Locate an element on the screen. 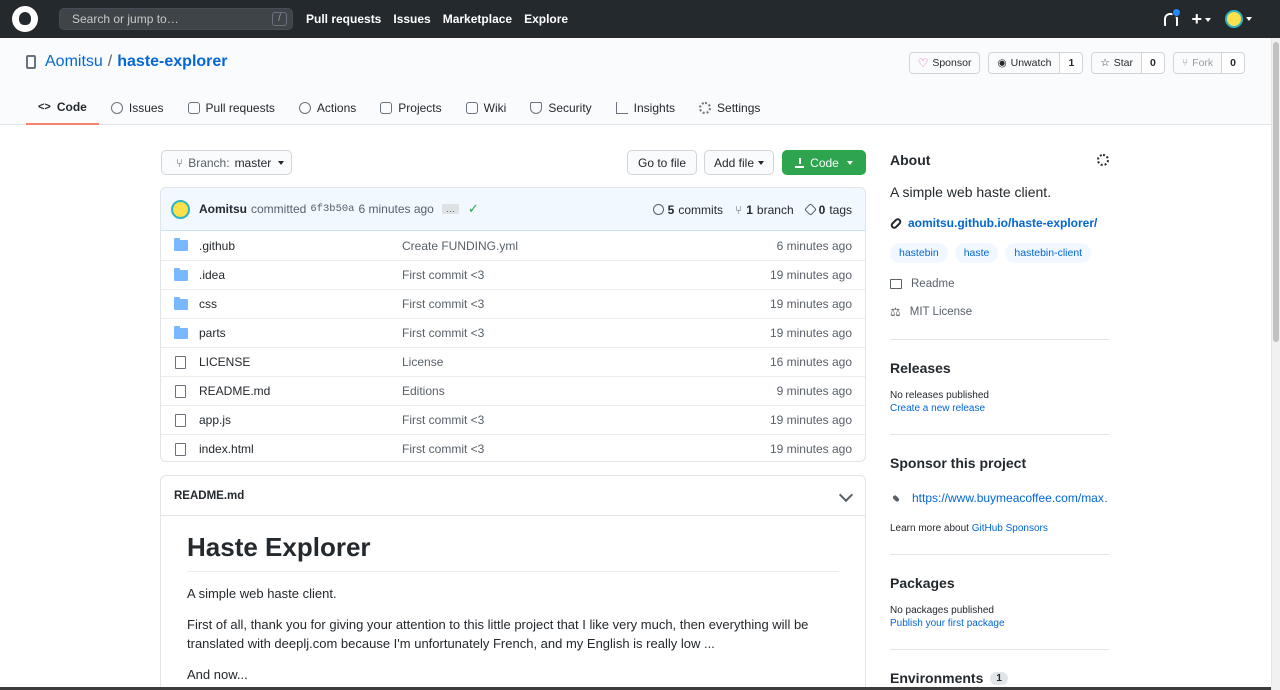  topic-tag: haste is located at coordinates (976, 253).